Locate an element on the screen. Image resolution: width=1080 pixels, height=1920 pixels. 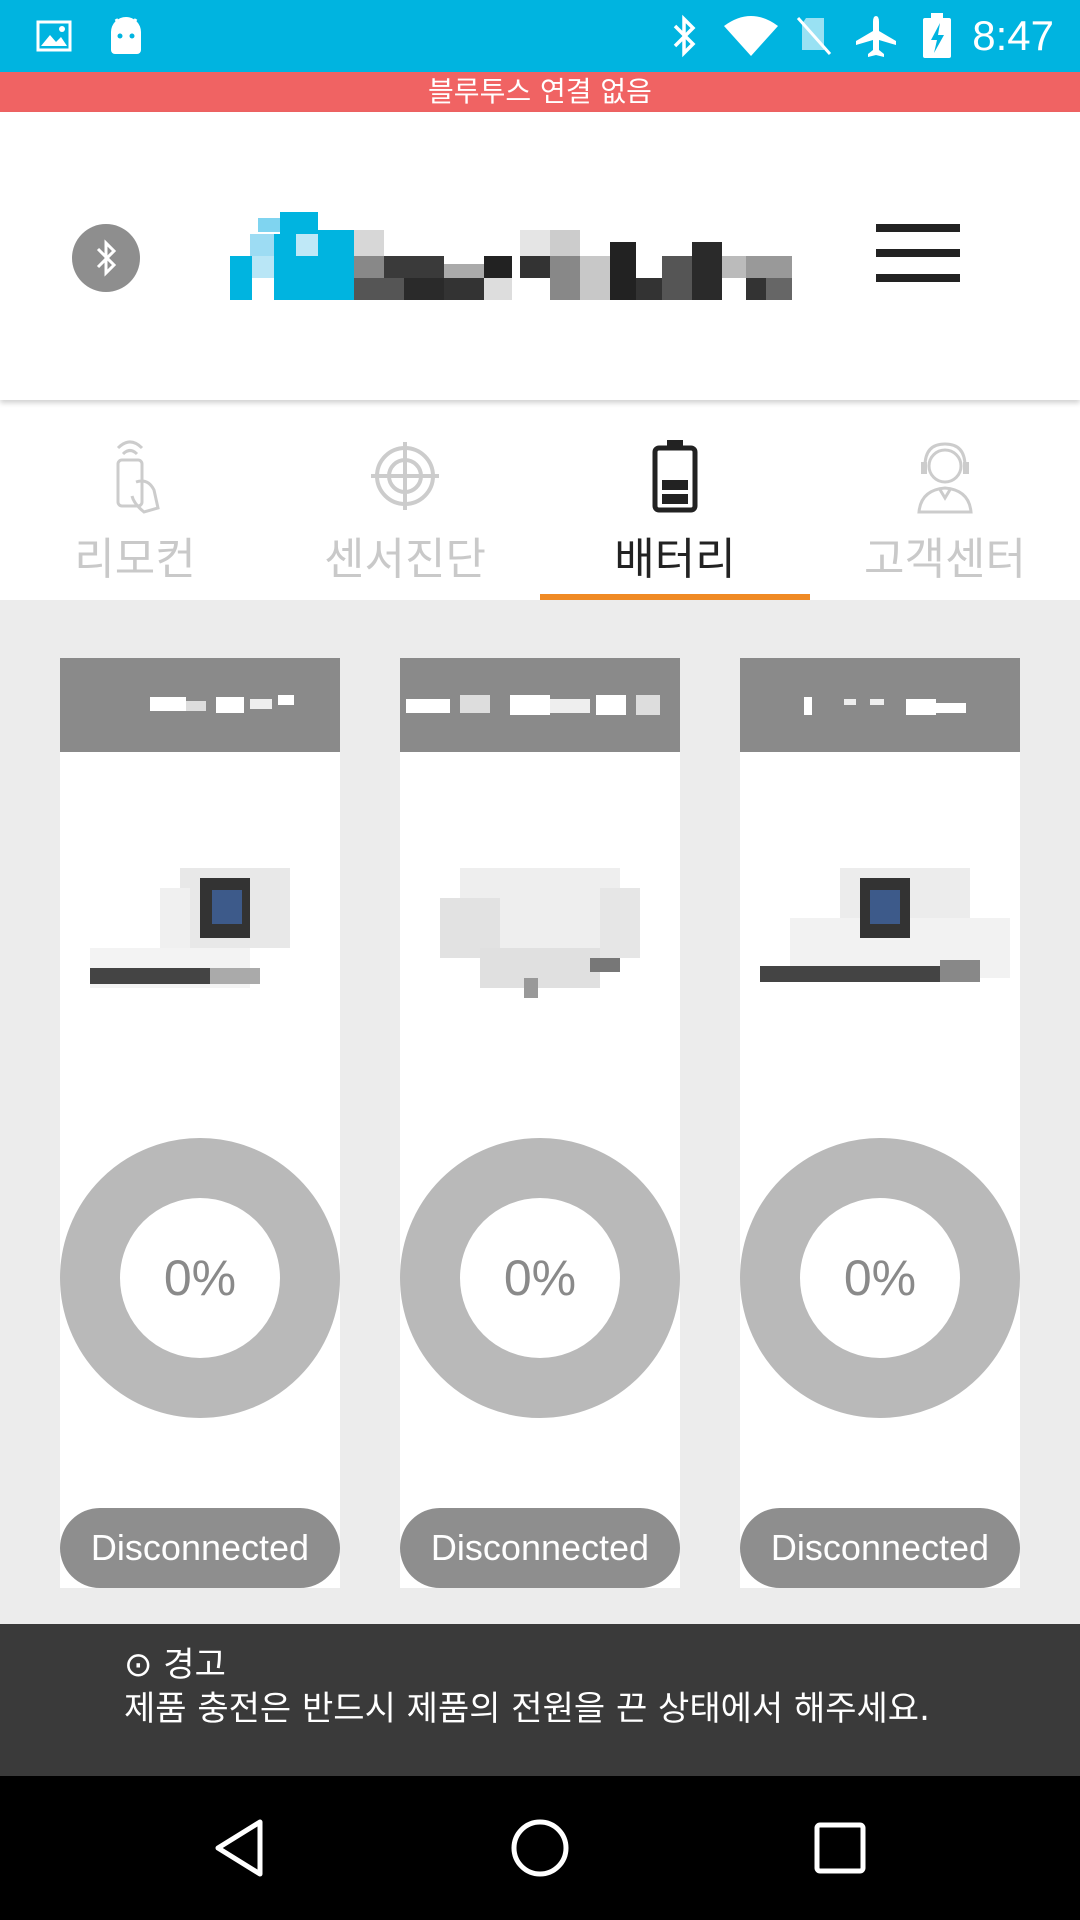
image-icon is located at coordinates (54, 36).